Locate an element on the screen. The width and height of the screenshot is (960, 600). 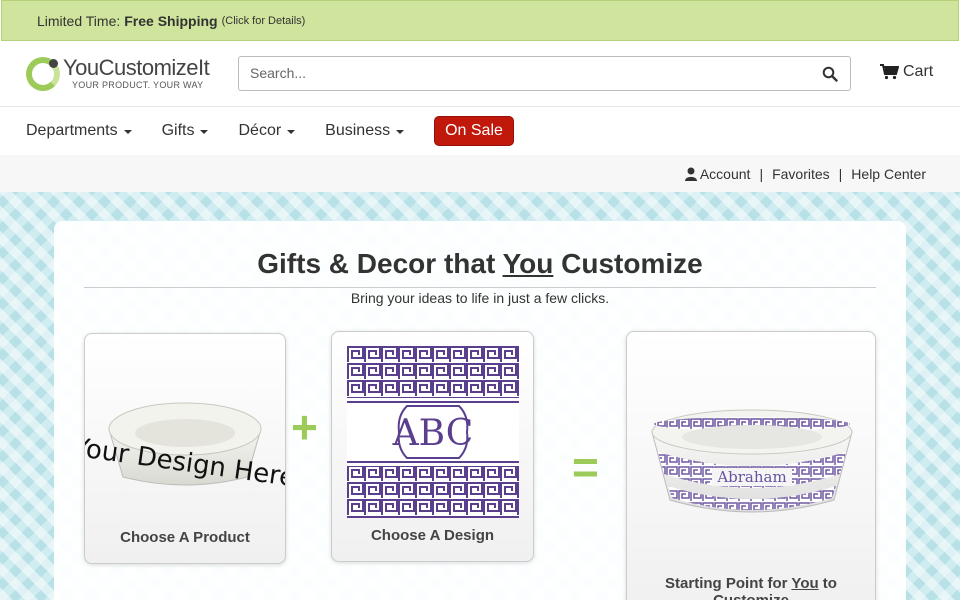
result-label-you: You is located at coordinates (805, 583).